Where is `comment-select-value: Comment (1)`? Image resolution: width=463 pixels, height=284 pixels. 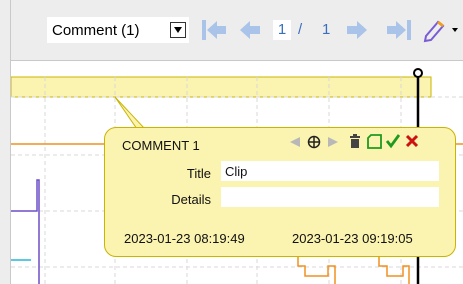
comment-select-value: Comment (1) is located at coordinates (96, 30).